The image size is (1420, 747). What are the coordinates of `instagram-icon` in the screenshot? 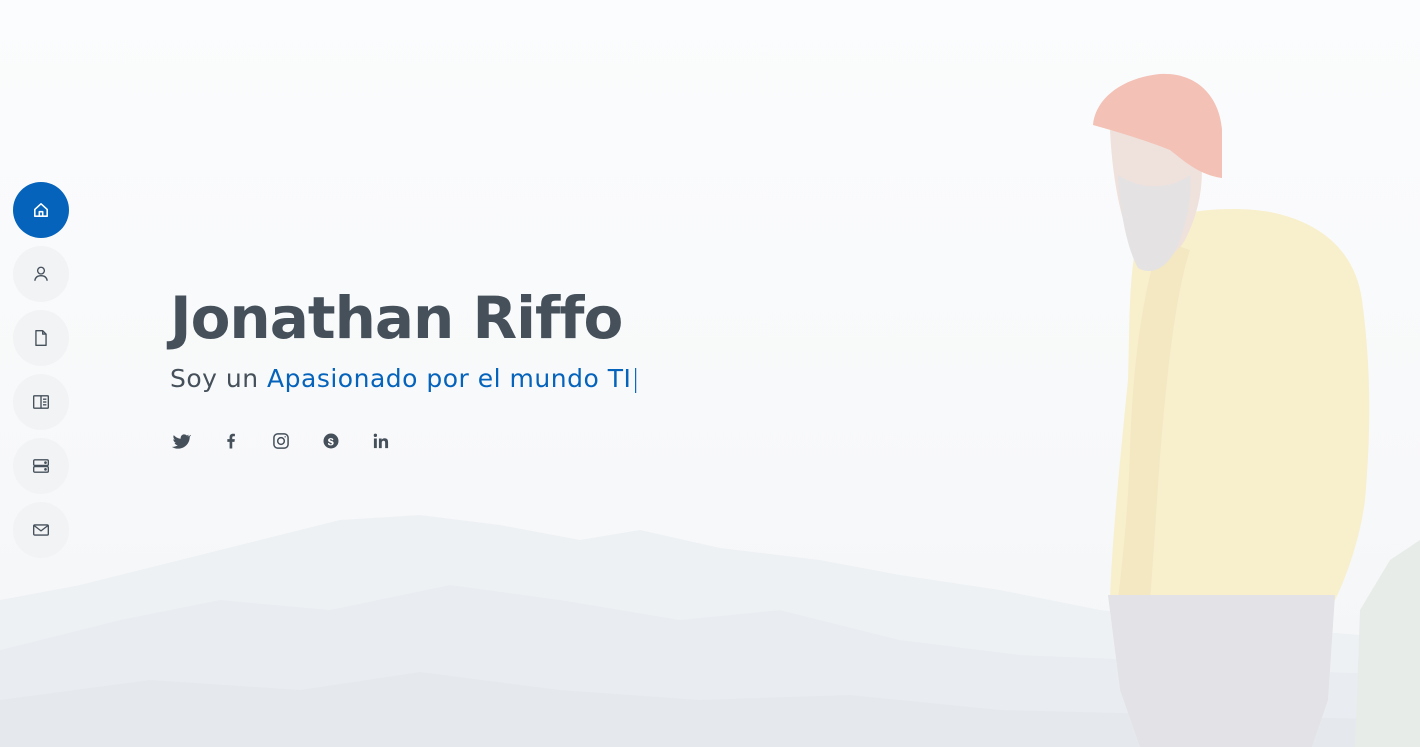 It's located at (281, 441).